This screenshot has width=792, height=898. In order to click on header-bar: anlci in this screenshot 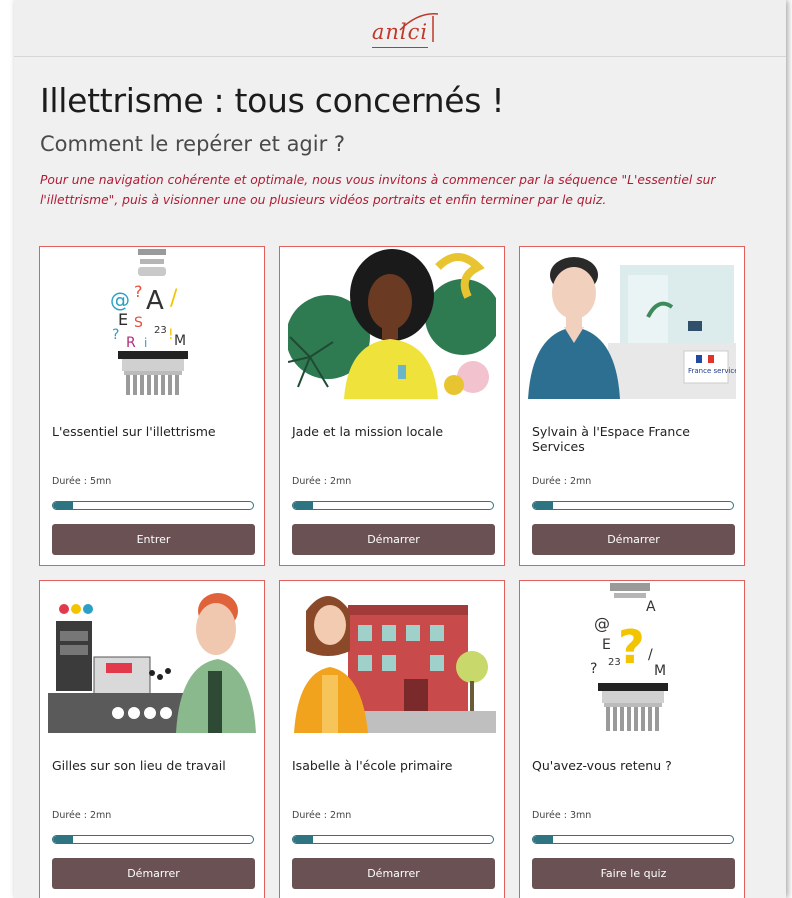, I will do `click(400, 28)`.